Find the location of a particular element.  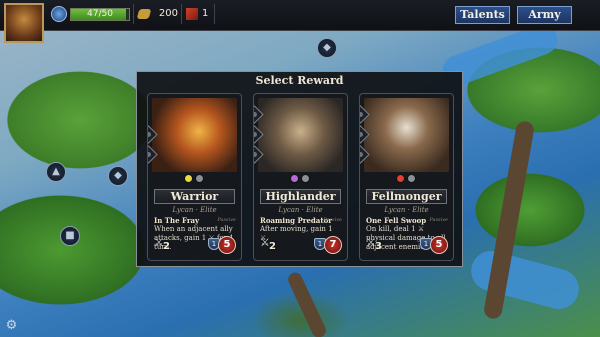

top-bar: 47/50 200 1 Talents Army is located at coordinates (300, 15).